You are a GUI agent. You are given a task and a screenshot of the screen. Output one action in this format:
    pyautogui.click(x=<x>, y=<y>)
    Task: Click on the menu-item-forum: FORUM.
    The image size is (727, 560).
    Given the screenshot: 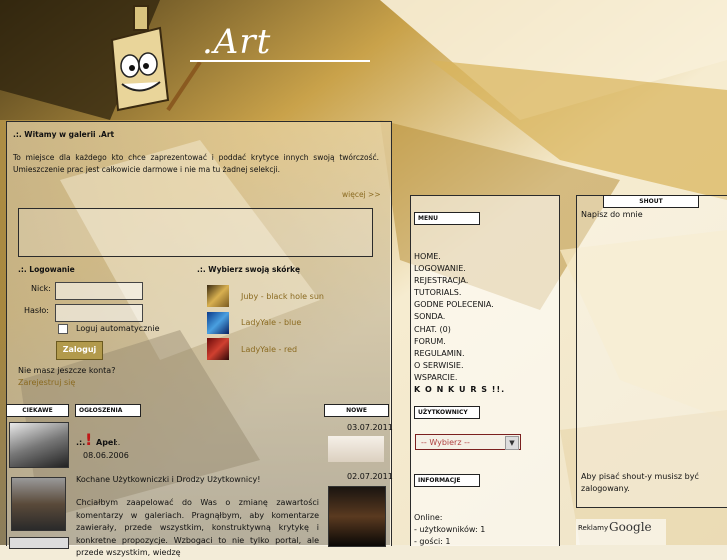 What is the action you would take?
    pyautogui.click(x=459, y=342)
    